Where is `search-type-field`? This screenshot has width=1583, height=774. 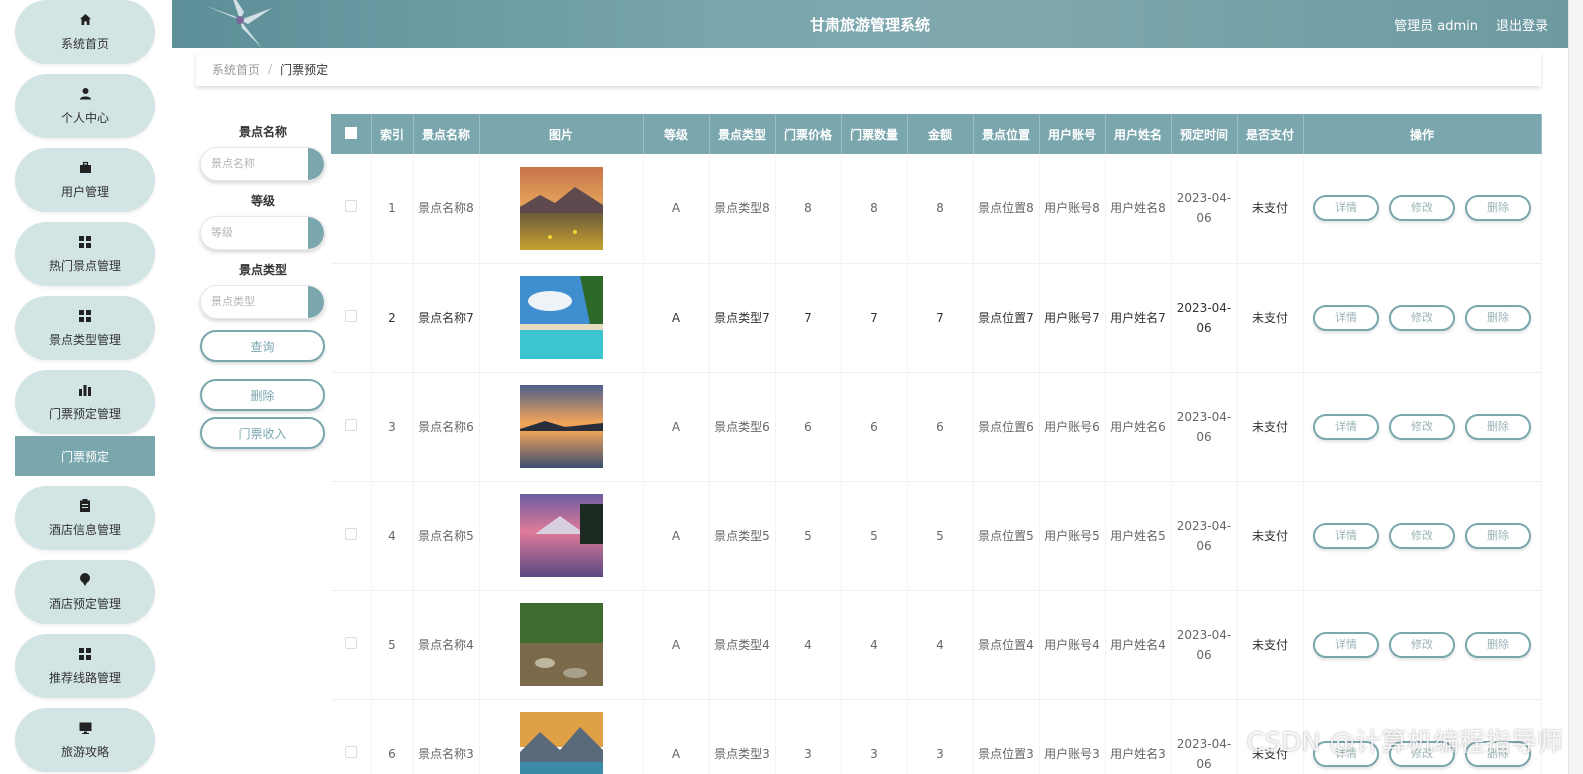 search-type-field is located at coordinates (262, 302).